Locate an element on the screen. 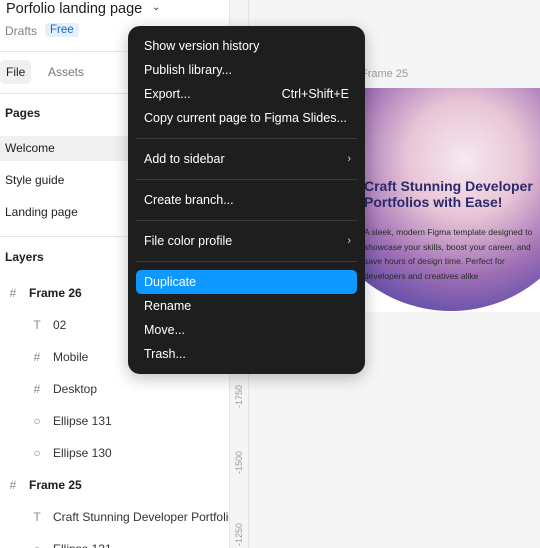 Image resolution: width=540 pixels, height=548 pixels. menu-item-file-color-profile: File color profile › is located at coordinates (246, 241).